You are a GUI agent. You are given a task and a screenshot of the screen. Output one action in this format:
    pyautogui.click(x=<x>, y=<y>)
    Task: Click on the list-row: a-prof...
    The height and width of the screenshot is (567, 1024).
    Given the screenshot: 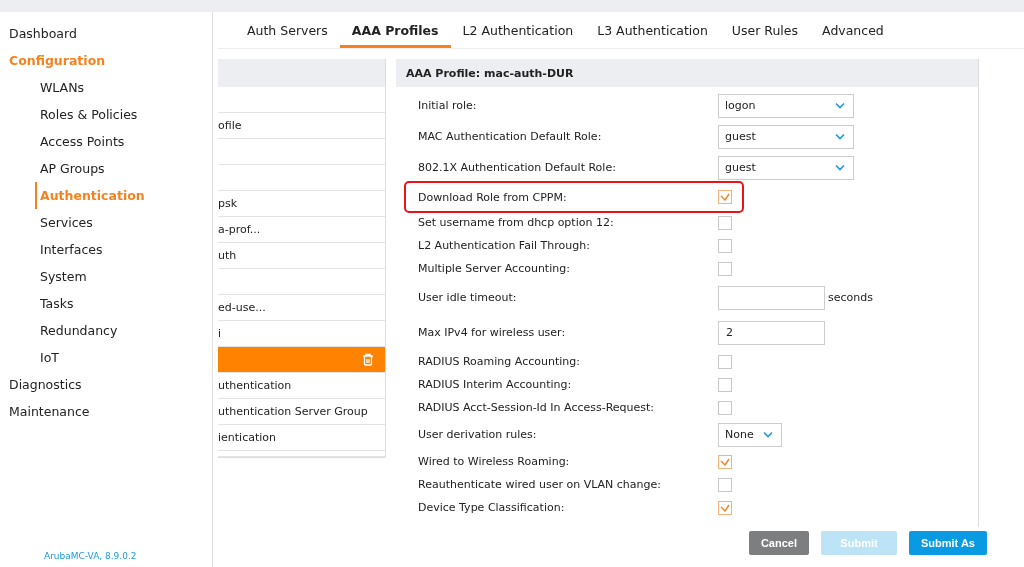 What is the action you would take?
    pyautogui.click(x=301, y=230)
    